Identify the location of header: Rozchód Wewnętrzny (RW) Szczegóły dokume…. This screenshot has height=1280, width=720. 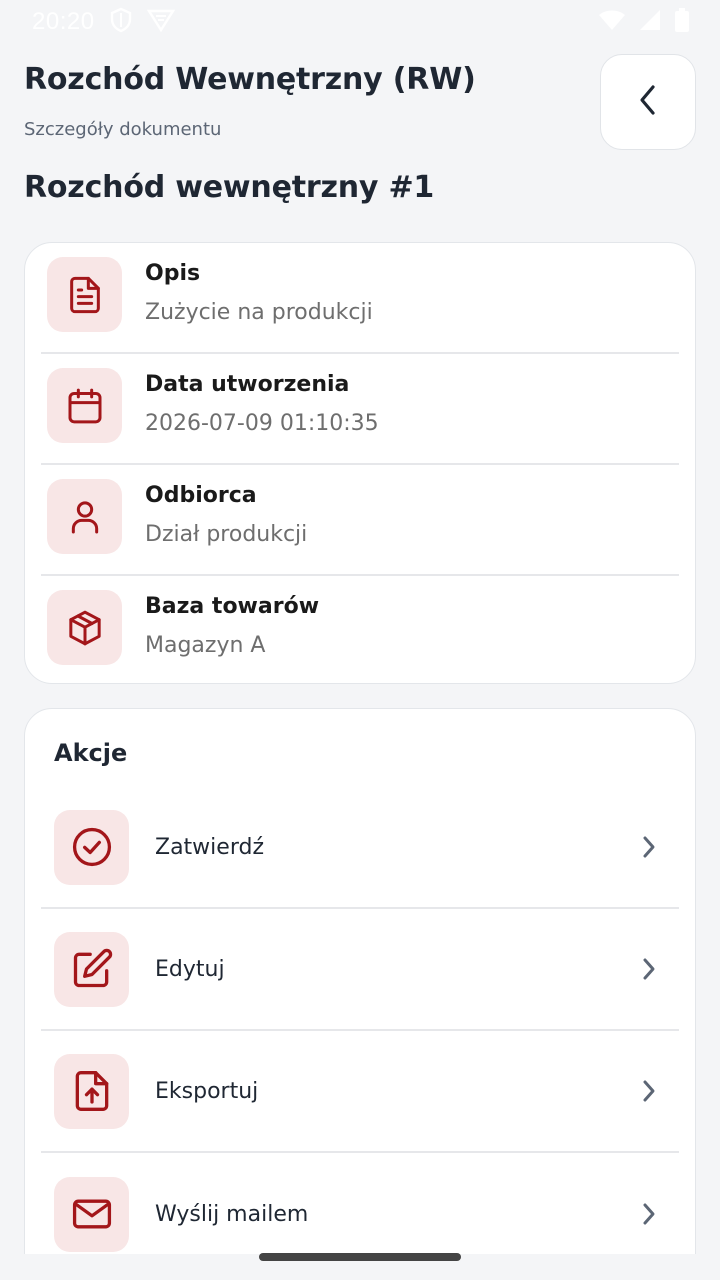
(302, 101).